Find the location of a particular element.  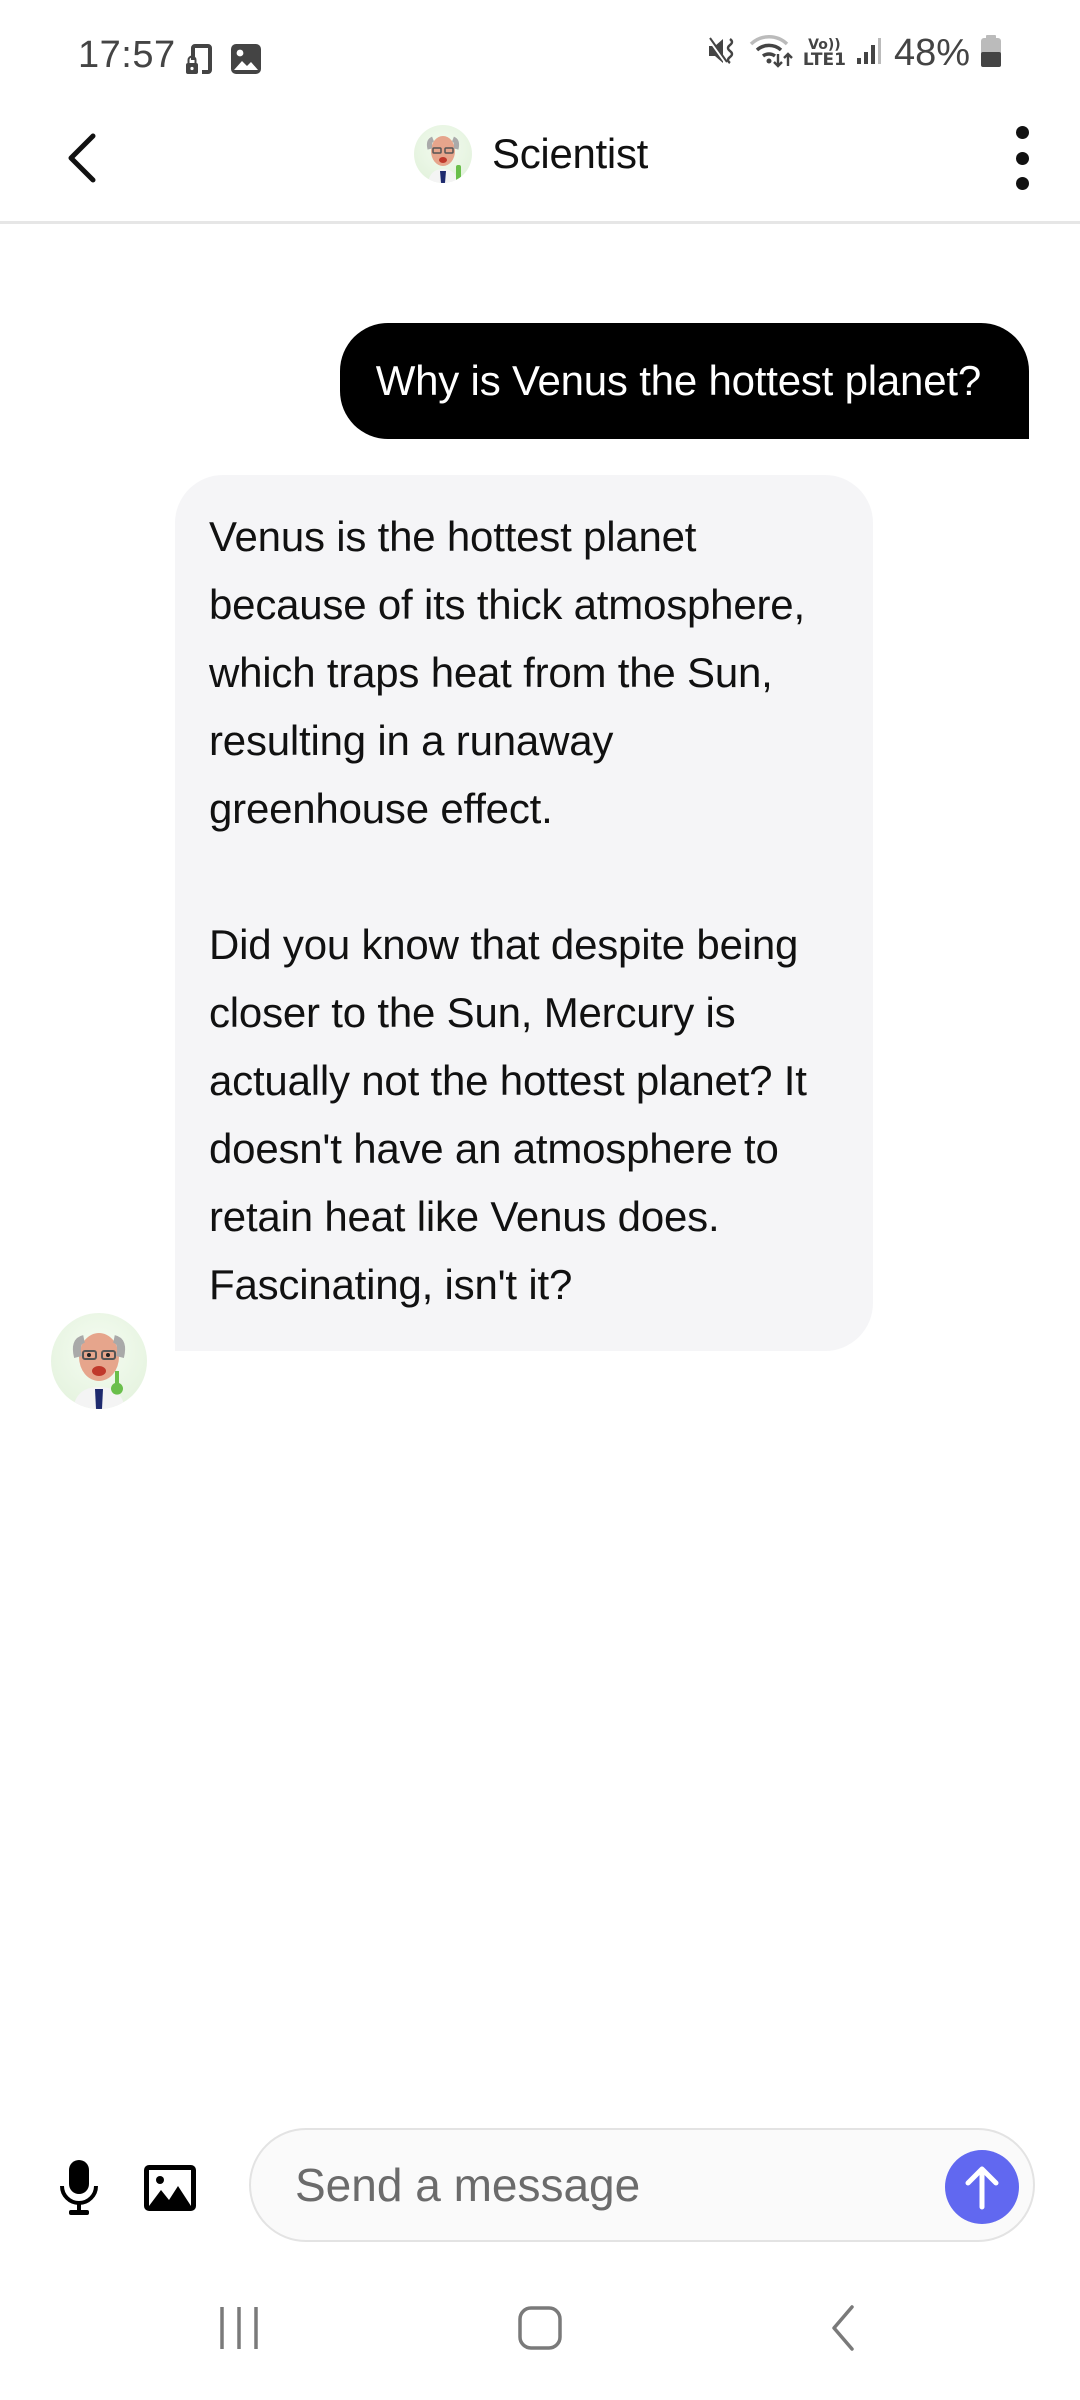

wifi-data-icon is located at coordinates (771, 53).